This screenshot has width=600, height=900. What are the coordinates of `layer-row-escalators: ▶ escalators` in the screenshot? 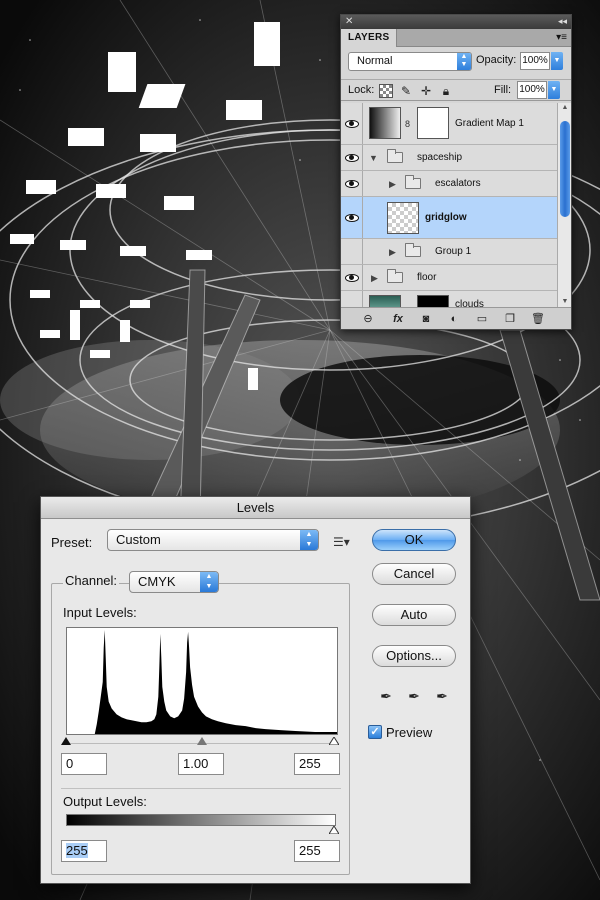 It's located at (449, 184).